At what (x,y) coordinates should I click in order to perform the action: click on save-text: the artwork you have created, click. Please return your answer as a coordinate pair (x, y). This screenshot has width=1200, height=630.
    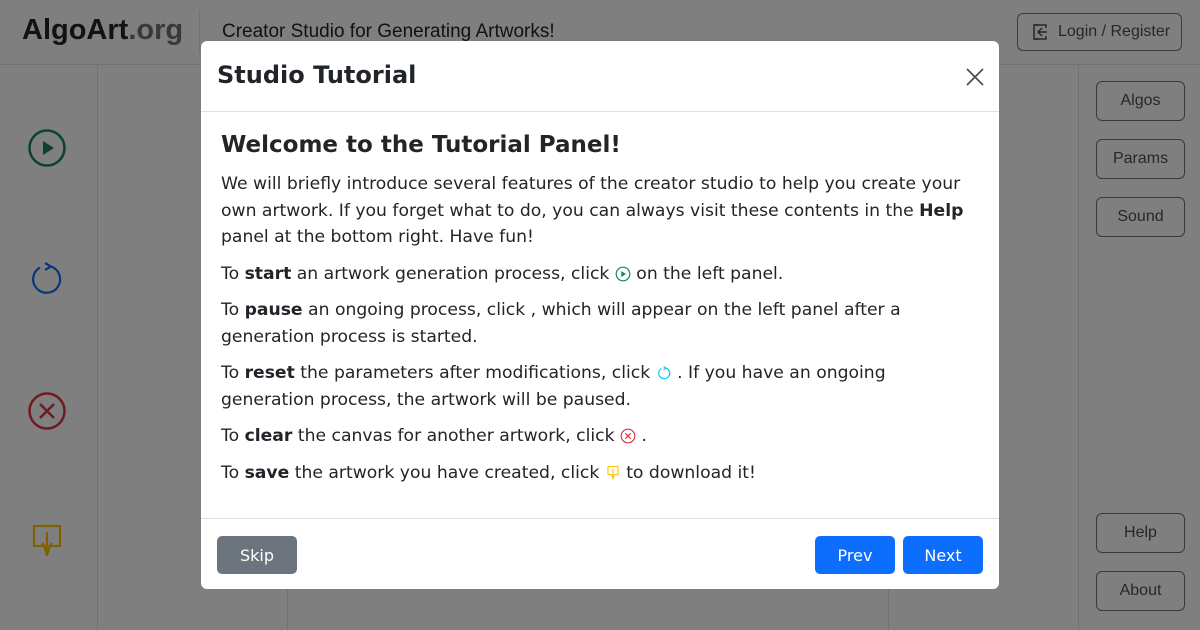
    Looking at the image, I should click on (447, 472).